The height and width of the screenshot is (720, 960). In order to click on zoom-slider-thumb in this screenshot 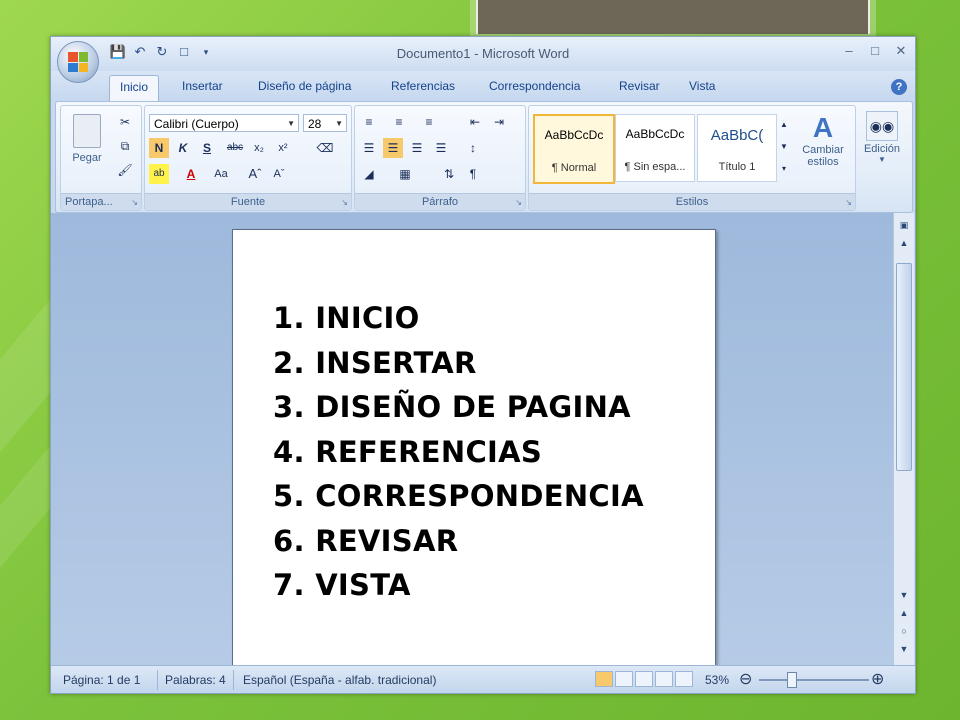, I will do `click(792, 680)`.